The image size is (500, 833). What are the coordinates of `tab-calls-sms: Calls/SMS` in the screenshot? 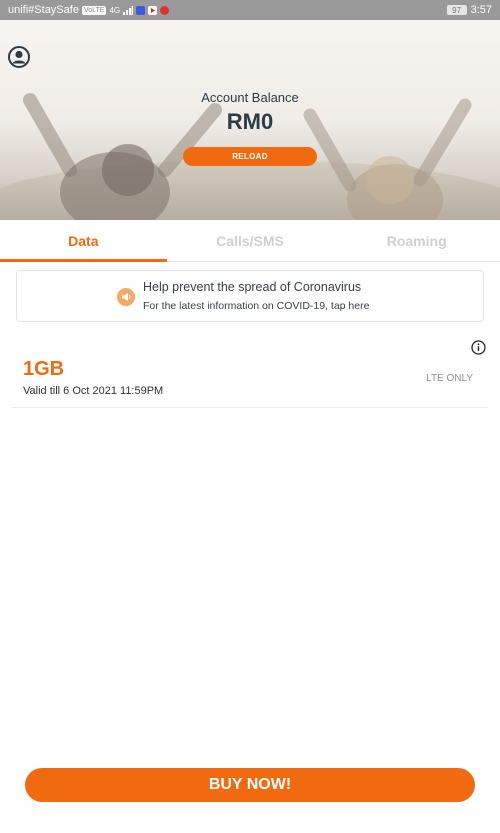 It's located at (250, 240).